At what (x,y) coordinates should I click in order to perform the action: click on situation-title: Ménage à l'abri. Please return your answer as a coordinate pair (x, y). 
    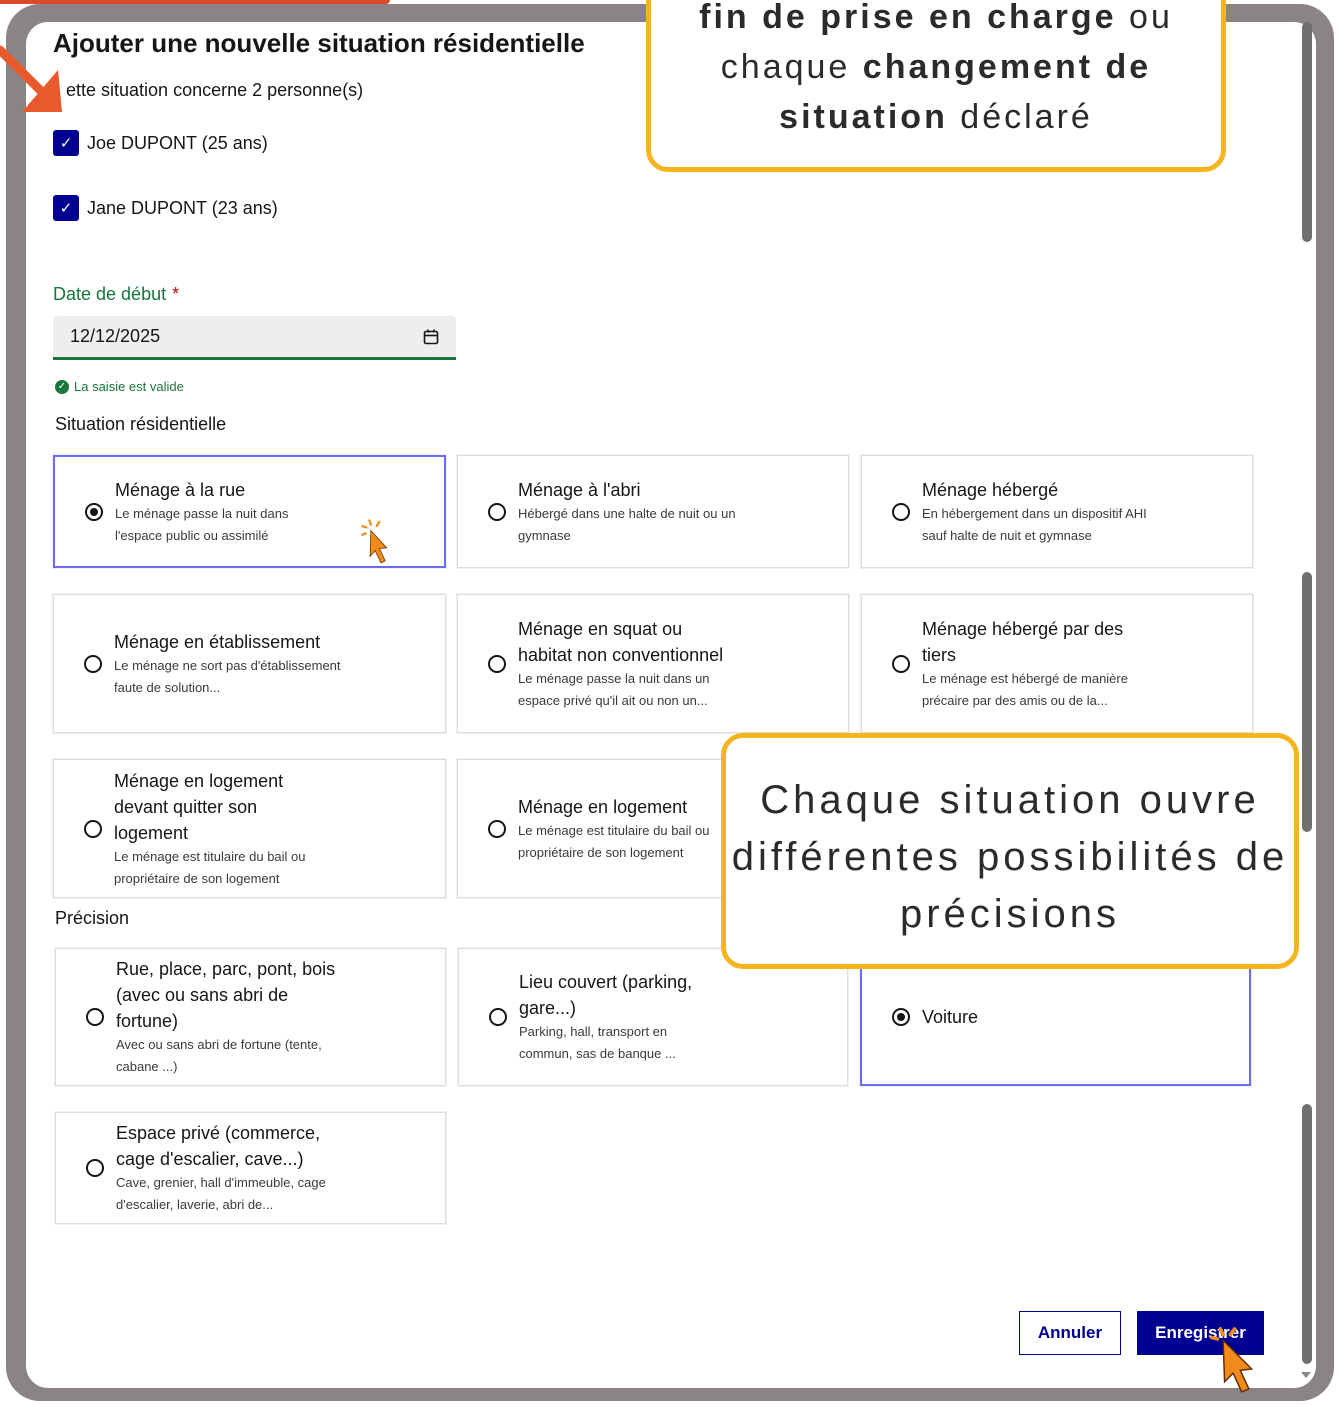
    Looking at the image, I should click on (579, 489).